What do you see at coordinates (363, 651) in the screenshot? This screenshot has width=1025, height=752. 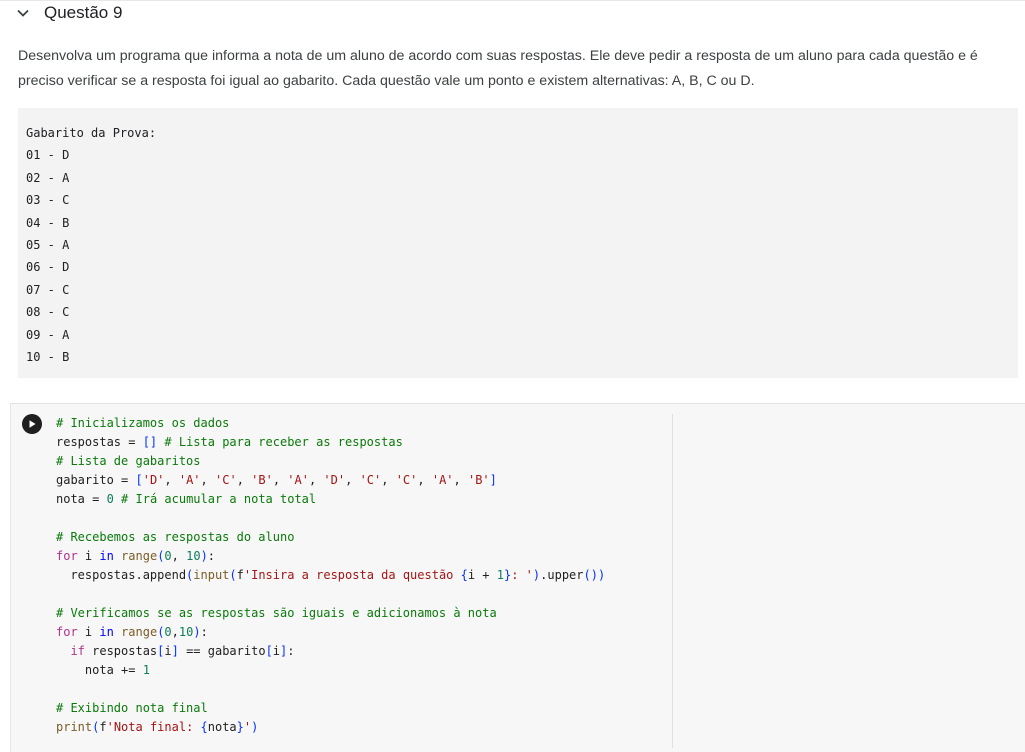 I see `code-line: if respostas[i] == gabarito[i]:` at bounding box center [363, 651].